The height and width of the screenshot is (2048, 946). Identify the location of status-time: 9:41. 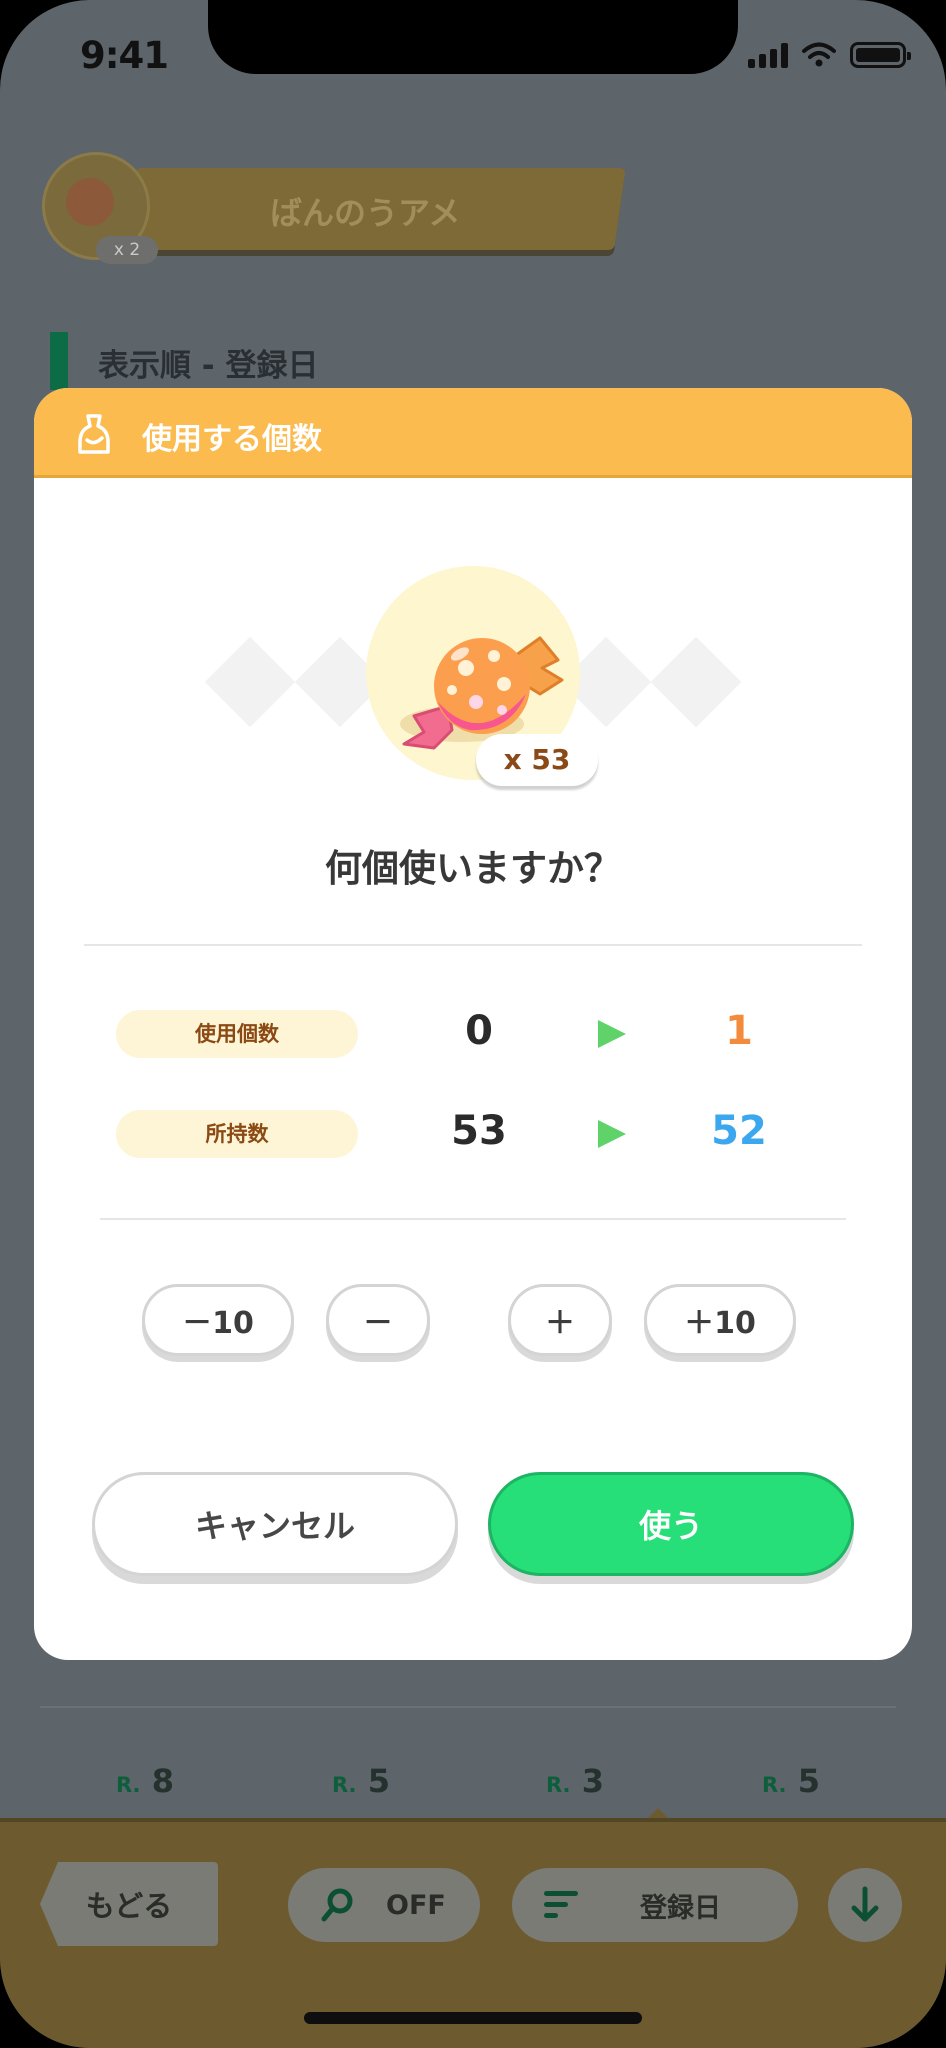
(124, 55).